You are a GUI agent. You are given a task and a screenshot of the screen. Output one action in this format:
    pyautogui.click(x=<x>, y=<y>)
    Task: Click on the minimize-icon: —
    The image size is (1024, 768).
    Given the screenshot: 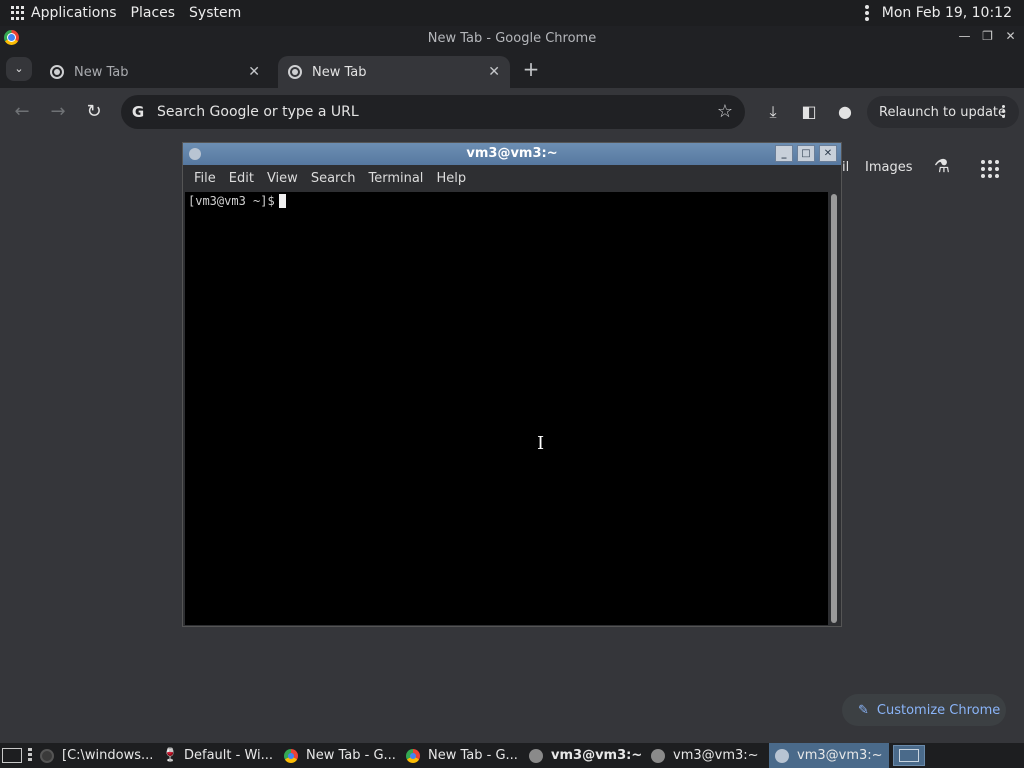 What is the action you would take?
    pyautogui.click(x=964, y=36)
    